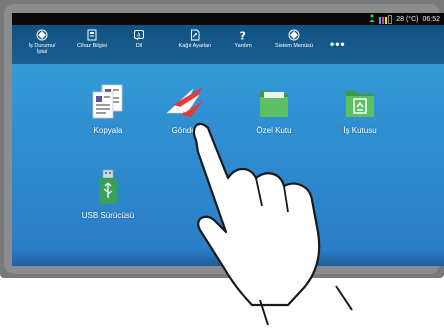 The image size is (444, 329). I want to click on menu-label: Yardım, so click(243, 46).